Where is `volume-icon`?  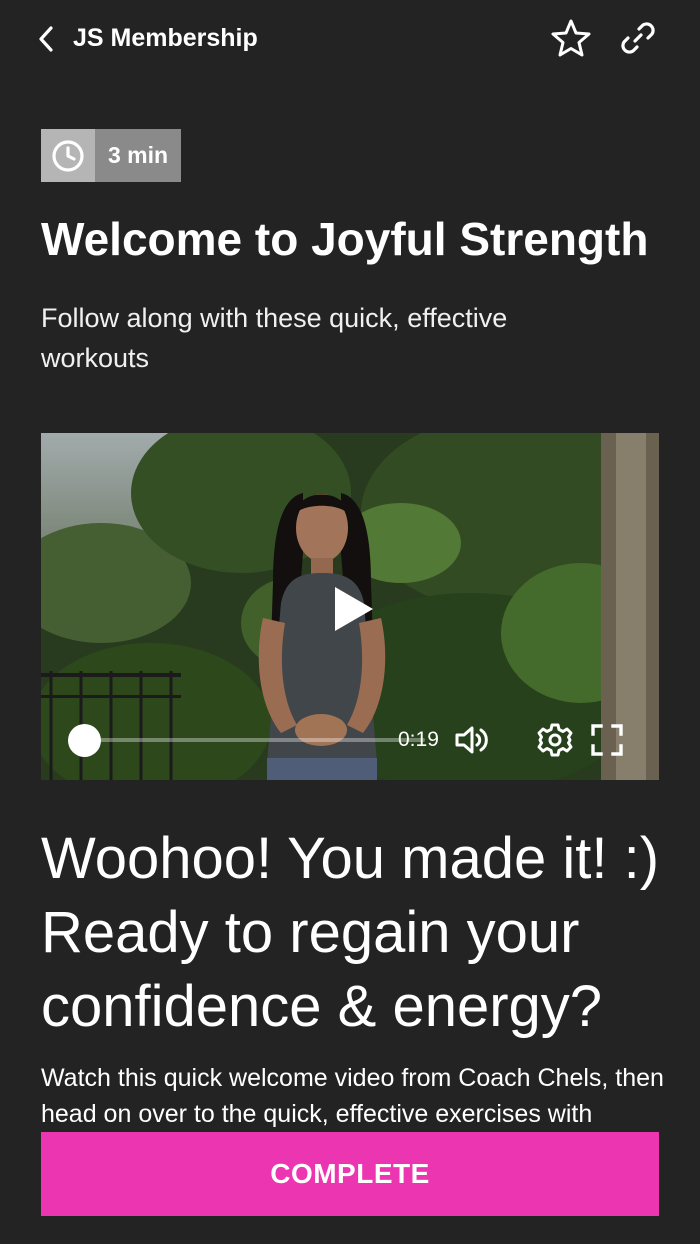
volume-icon is located at coordinates (472, 740).